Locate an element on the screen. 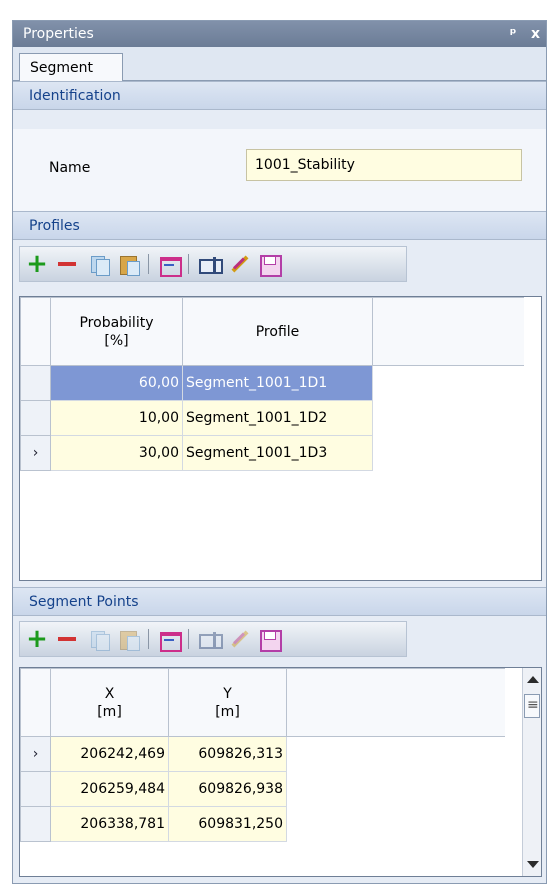 Image resolution: width=547 pixels, height=884 pixels. x-column-header: X [m] is located at coordinates (109, 702).